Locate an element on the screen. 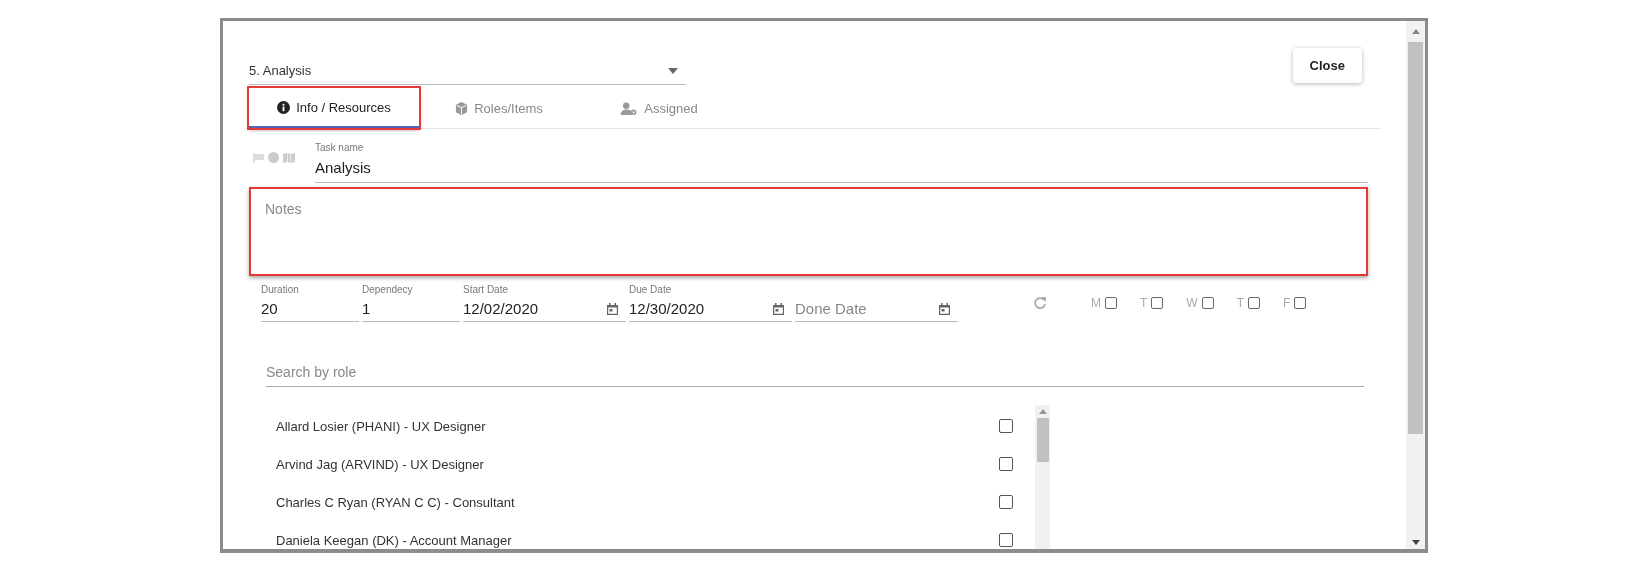 The width and height of the screenshot is (1647, 577). cube-icon is located at coordinates (462, 108).